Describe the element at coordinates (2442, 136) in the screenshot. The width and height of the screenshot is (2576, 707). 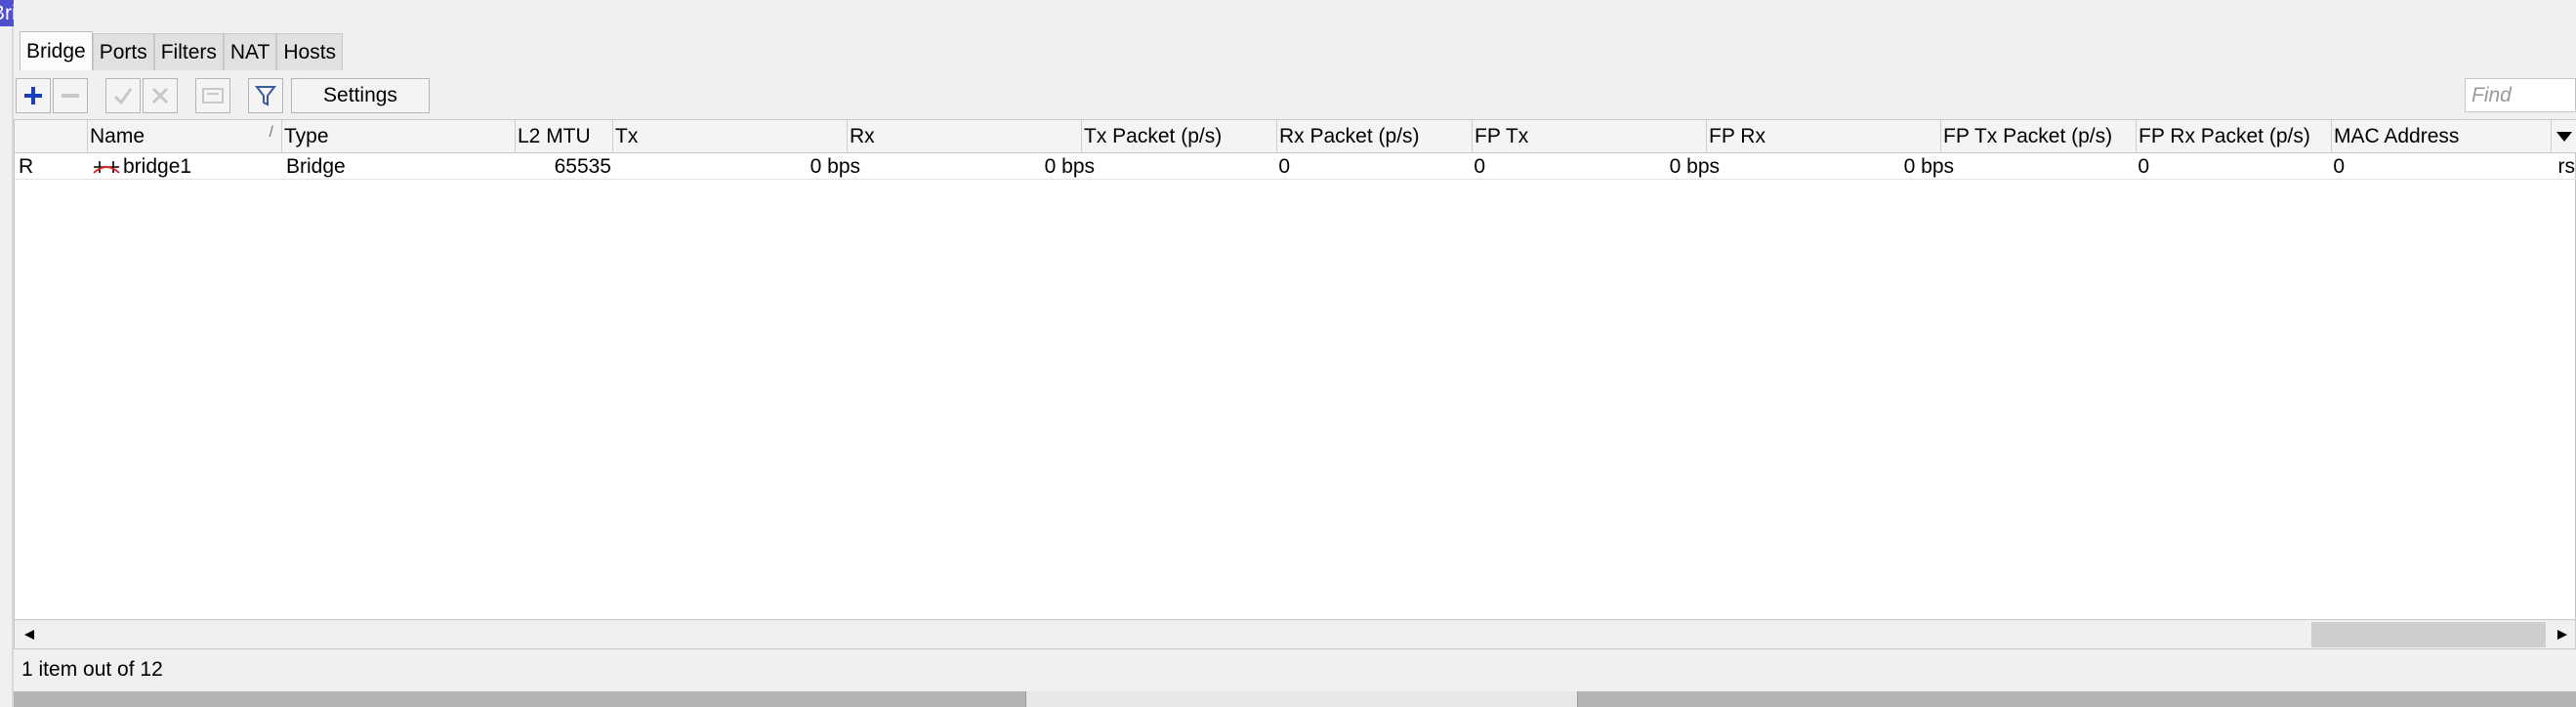
I see `column-mac-address: MAC Address` at that location.